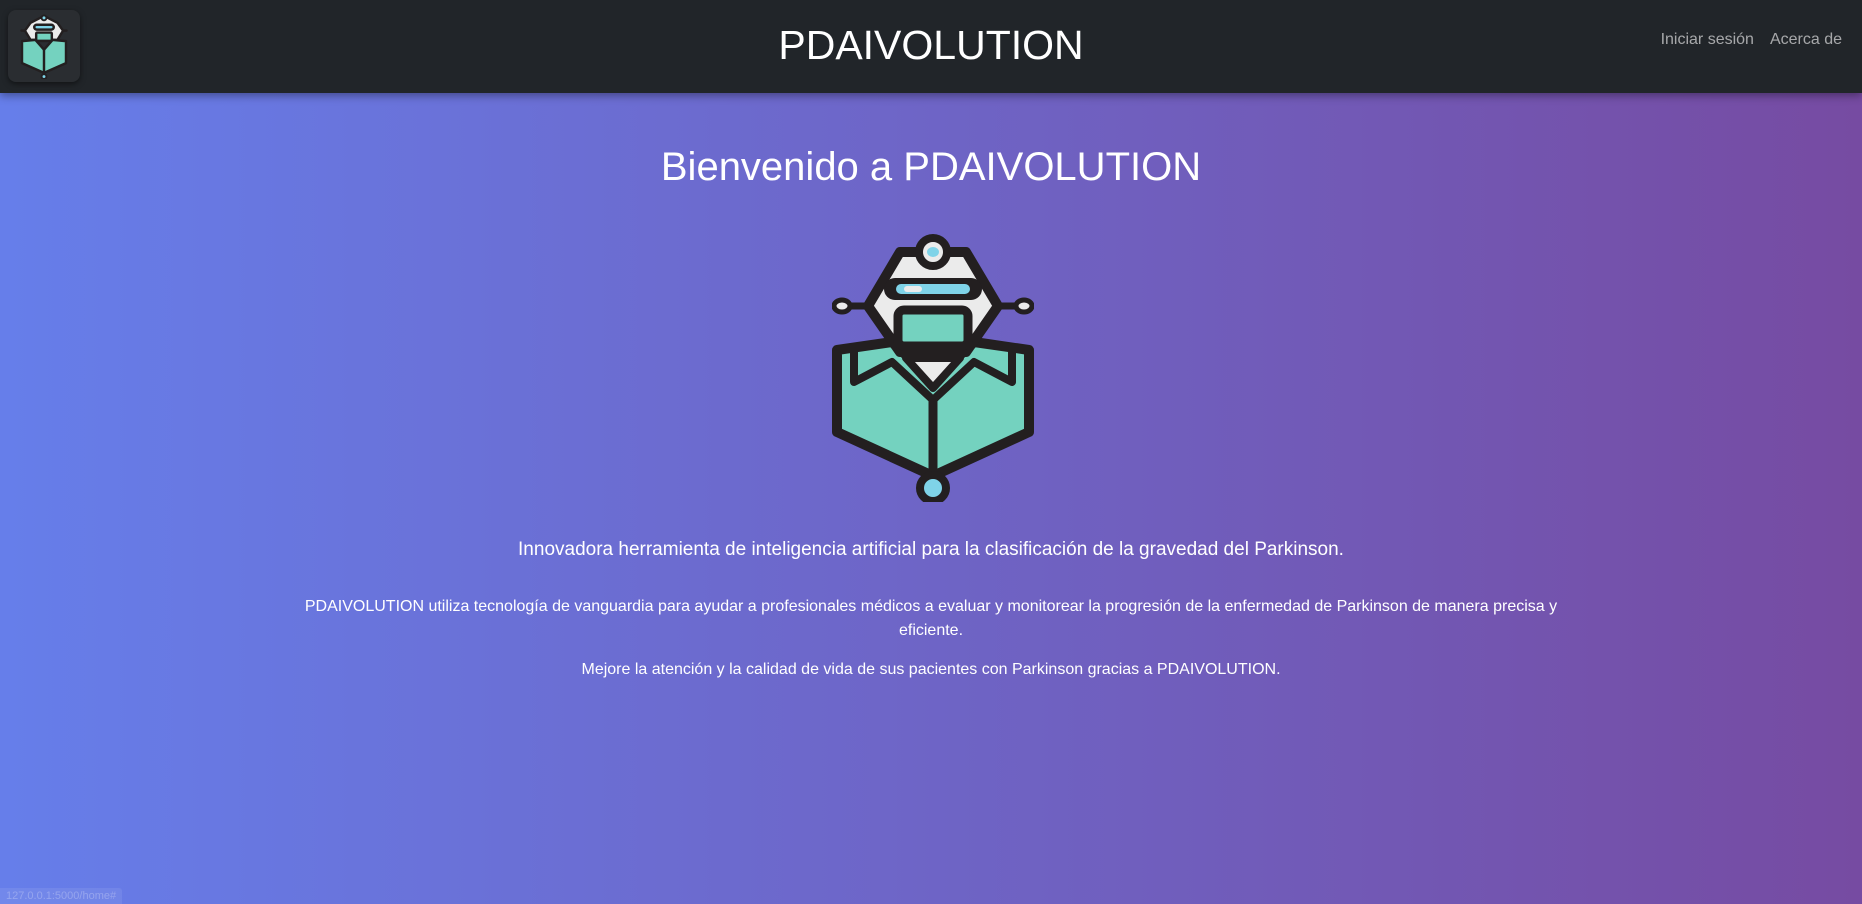  Describe the element at coordinates (61, 896) in the screenshot. I see `status-bar-url: 127.0.0.1:5000/home#` at that location.